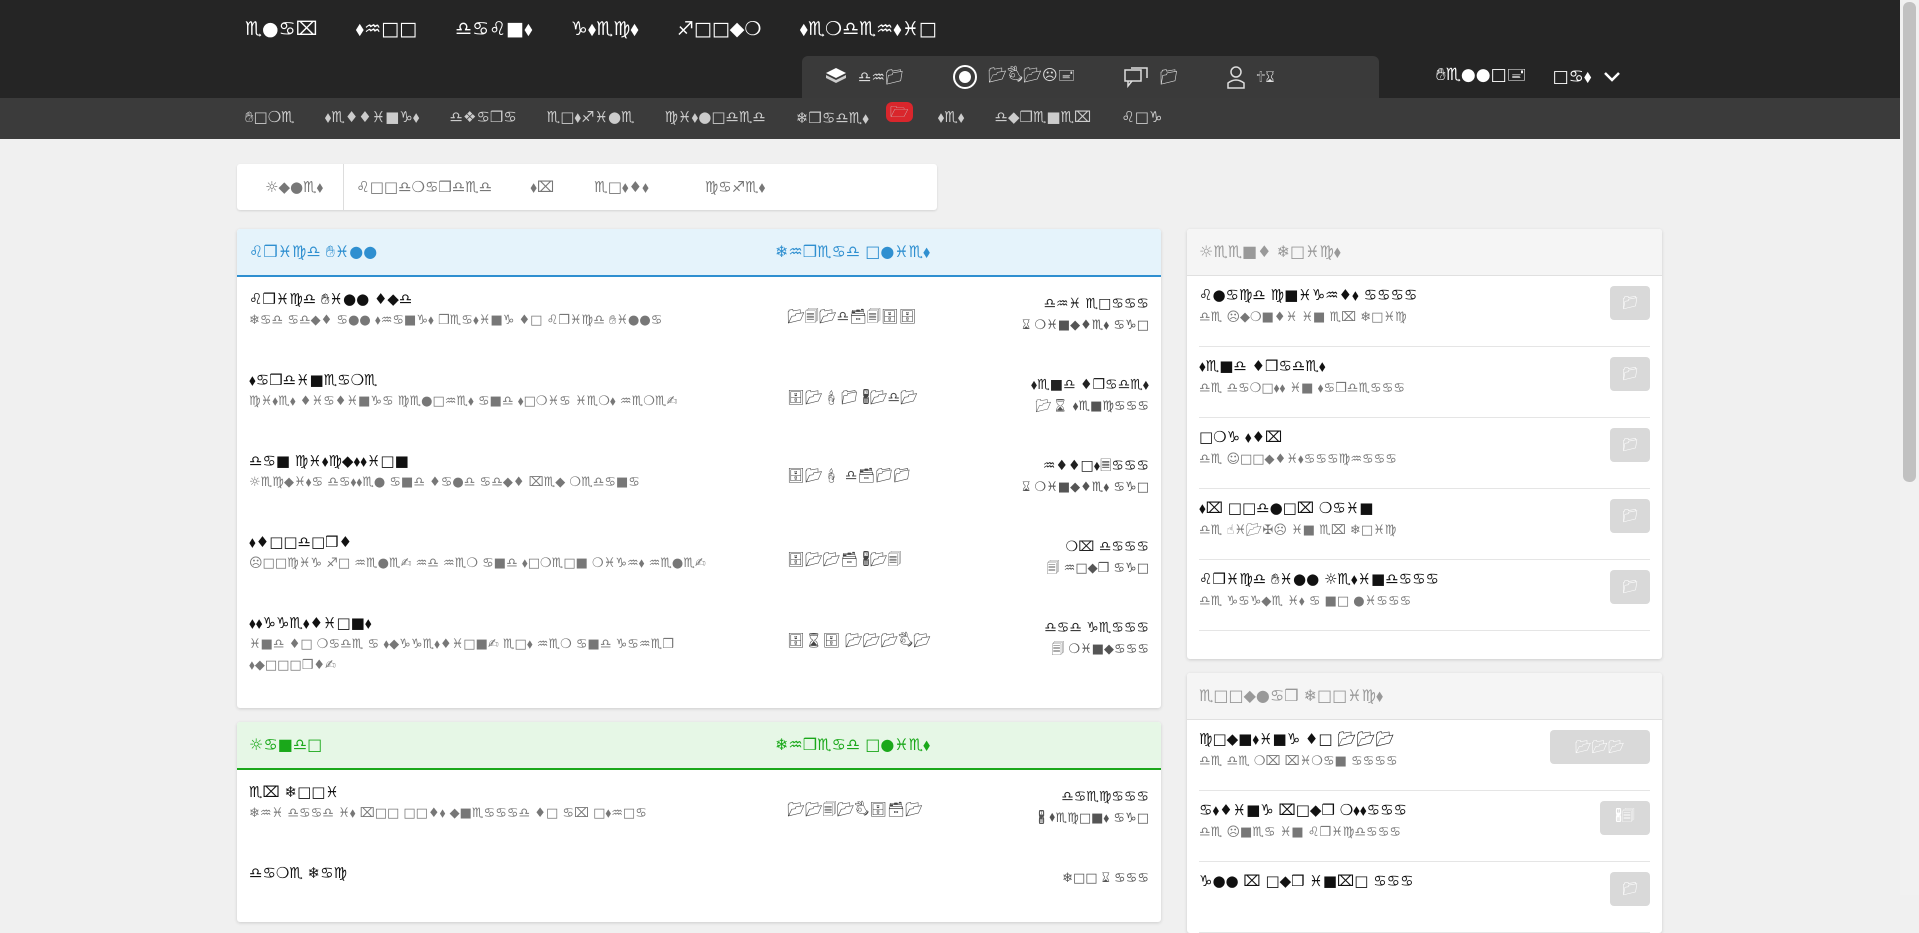 This screenshot has width=1919, height=933. Describe the element at coordinates (1150, 77) in the screenshot. I see `tool-chat: 📁︎` at that location.